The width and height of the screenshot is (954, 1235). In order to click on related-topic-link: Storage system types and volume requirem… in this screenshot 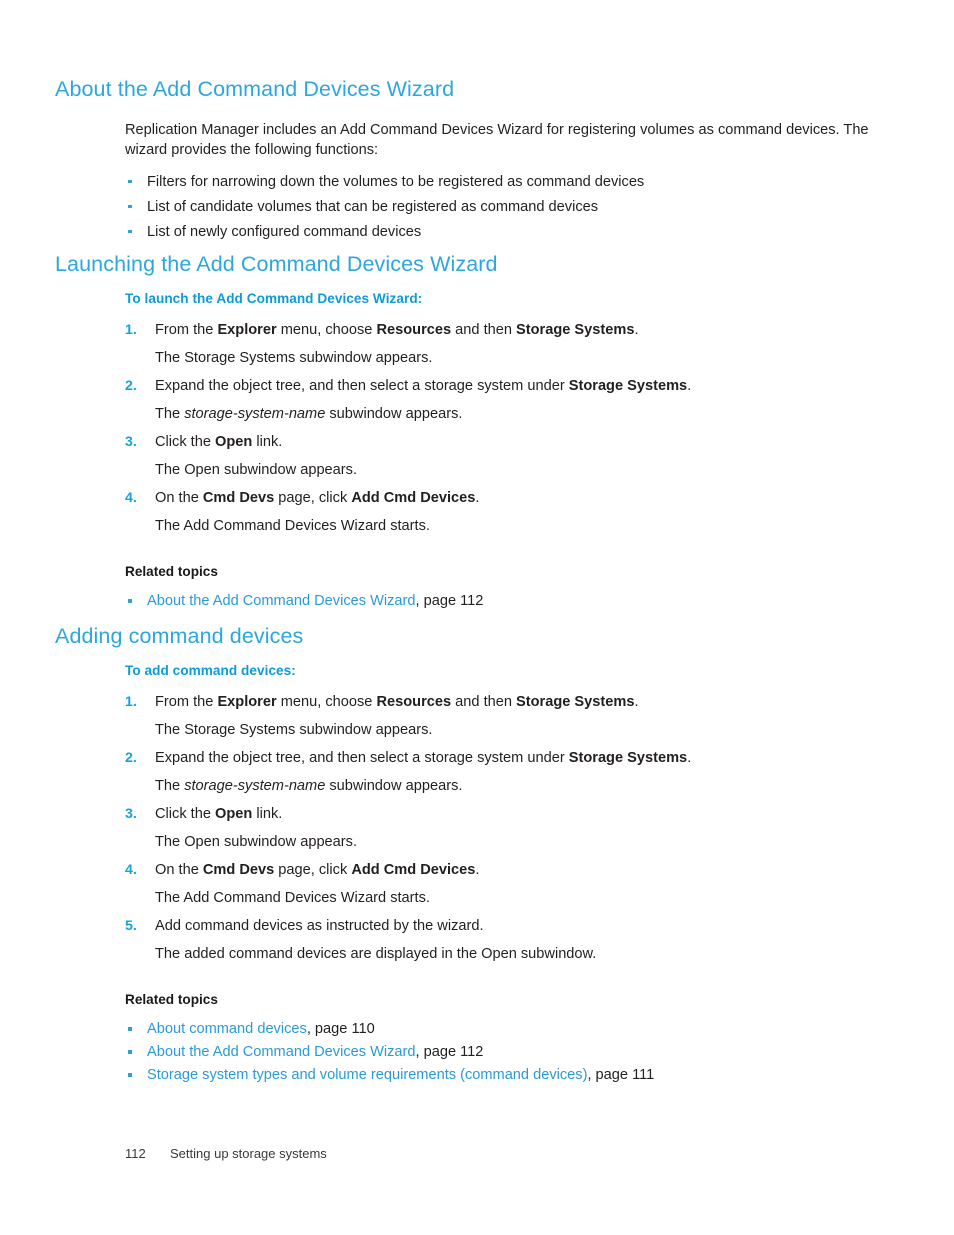, I will do `click(367, 1075)`.